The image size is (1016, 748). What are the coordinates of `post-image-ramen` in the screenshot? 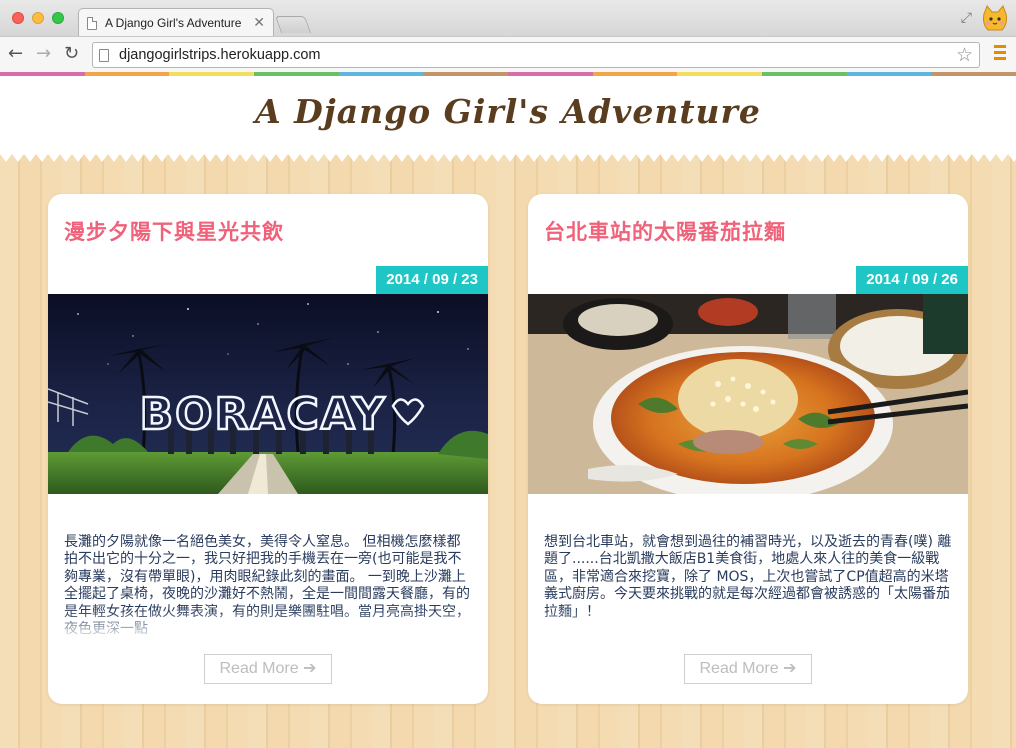 It's located at (748, 394).